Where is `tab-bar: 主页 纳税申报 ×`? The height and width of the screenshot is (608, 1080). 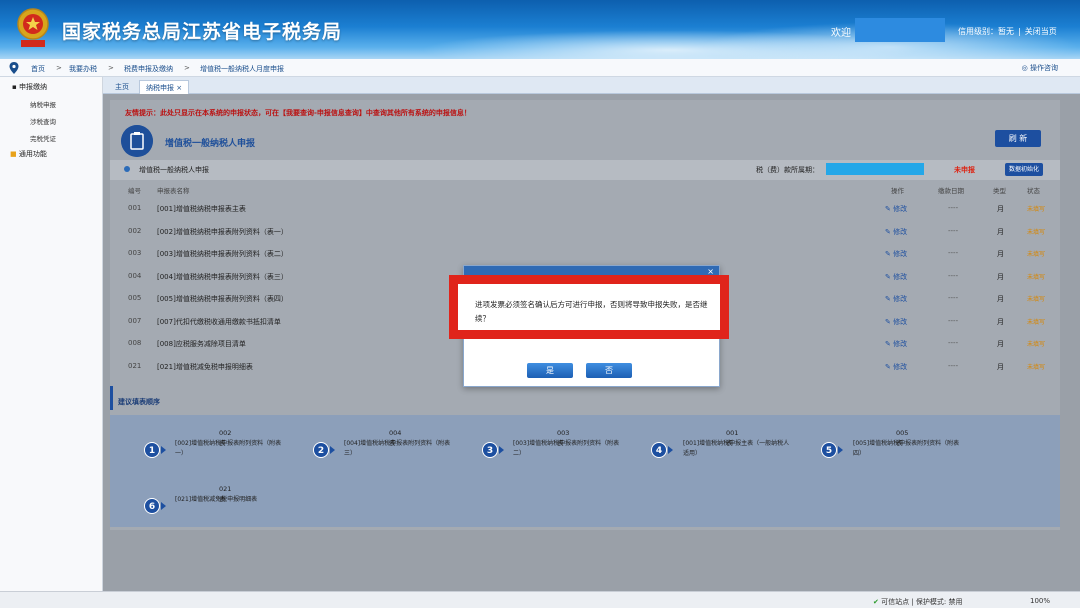 tab-bar: 主页 纳税申报 × is located at coordinates (591, 85).